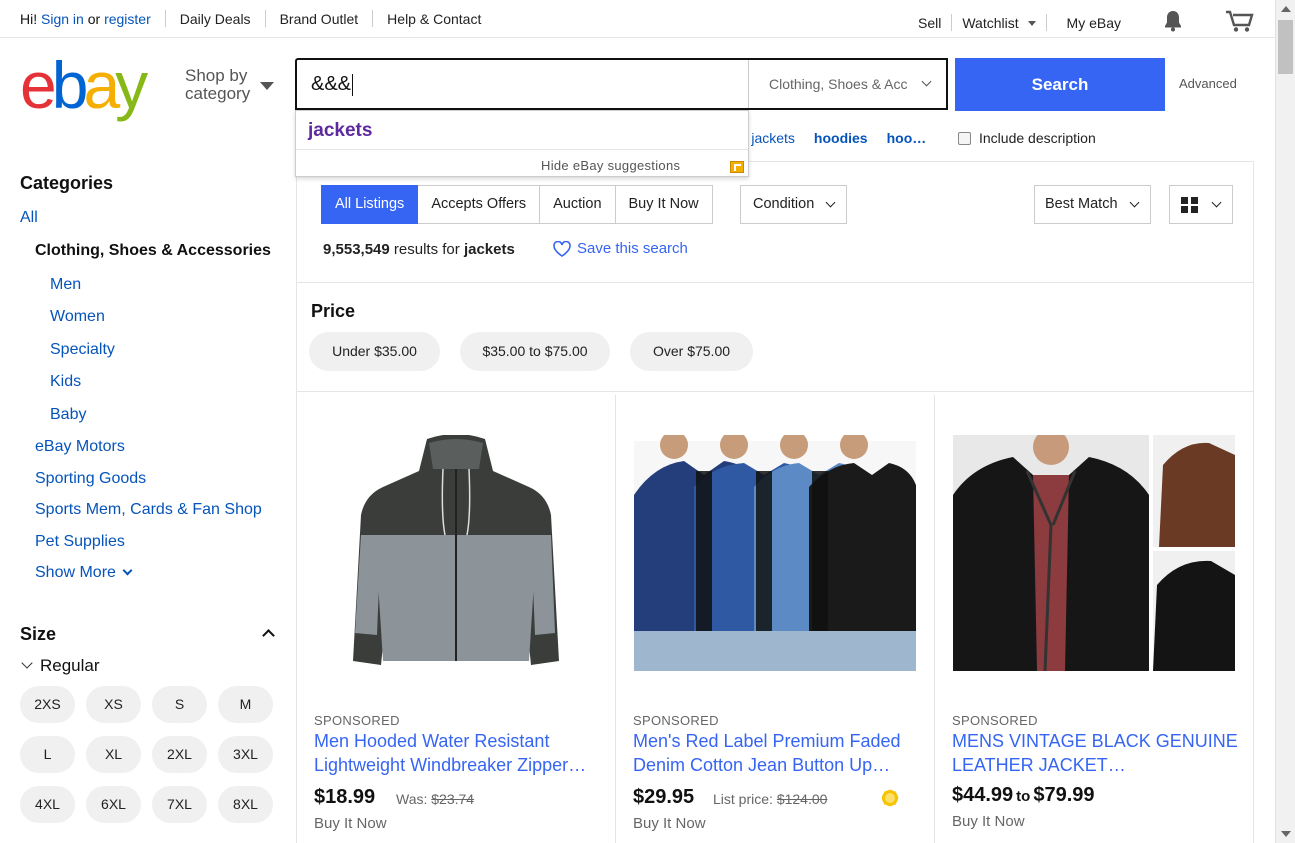 This screenshot has height=843, width=1295. I want to click on category-sporting-goods: Sporting Goods, so click(90, 479).